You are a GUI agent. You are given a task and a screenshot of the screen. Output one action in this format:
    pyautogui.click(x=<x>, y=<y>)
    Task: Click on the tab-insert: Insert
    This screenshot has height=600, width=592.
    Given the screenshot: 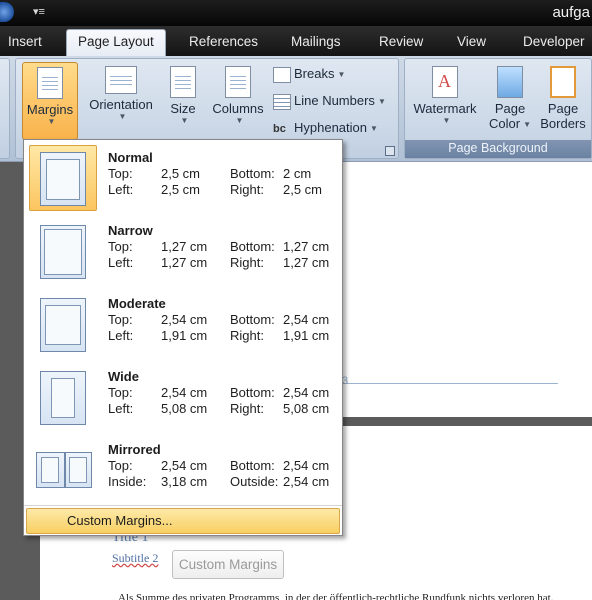 What is the action you would take?
    pyautogui.click(x=25, y=41)
    